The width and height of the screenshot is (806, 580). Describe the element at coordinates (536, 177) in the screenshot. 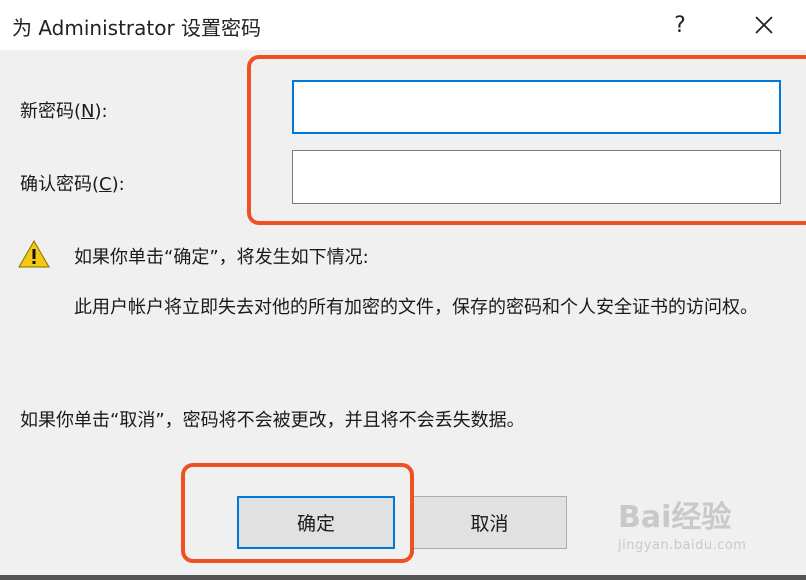

I see `confirm-password-input` at that location.